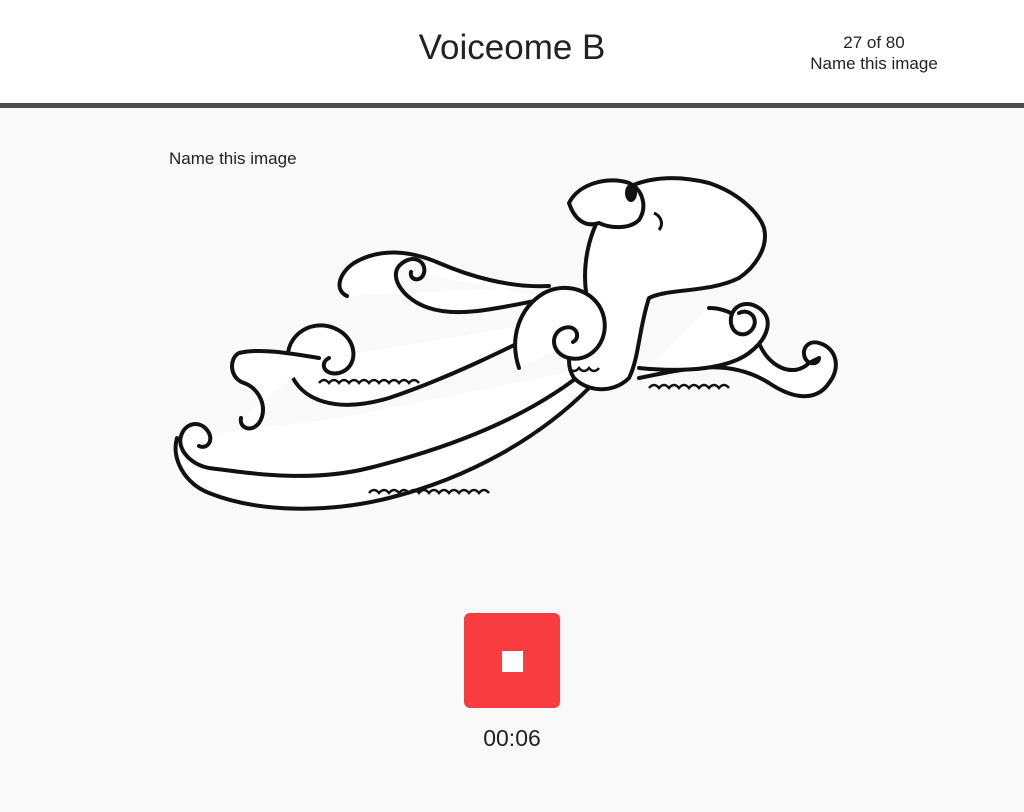 The image size is (1024, 812). Describe the element at coordinates (874, 63) in the screenshot. I see `task-name: Name this image` at that location.